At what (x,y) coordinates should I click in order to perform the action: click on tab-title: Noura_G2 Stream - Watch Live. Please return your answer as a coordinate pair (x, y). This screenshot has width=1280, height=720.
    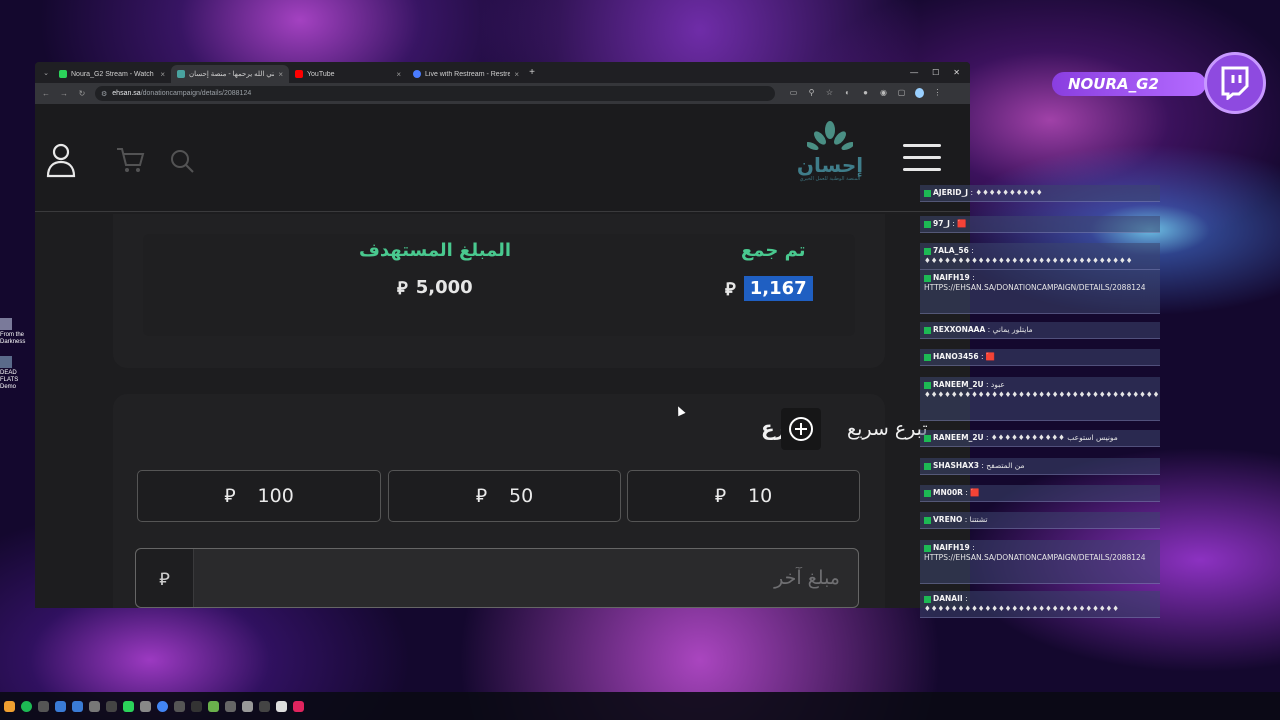
    Looking at the image, I should click on (113, 74).